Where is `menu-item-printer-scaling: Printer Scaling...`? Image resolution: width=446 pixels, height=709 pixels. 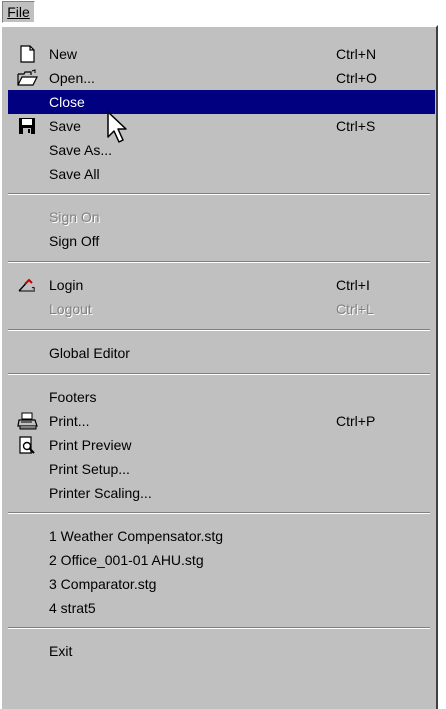
menu-item-printer-scaling: Printer Scaling... is located at coordinates (221, 493).